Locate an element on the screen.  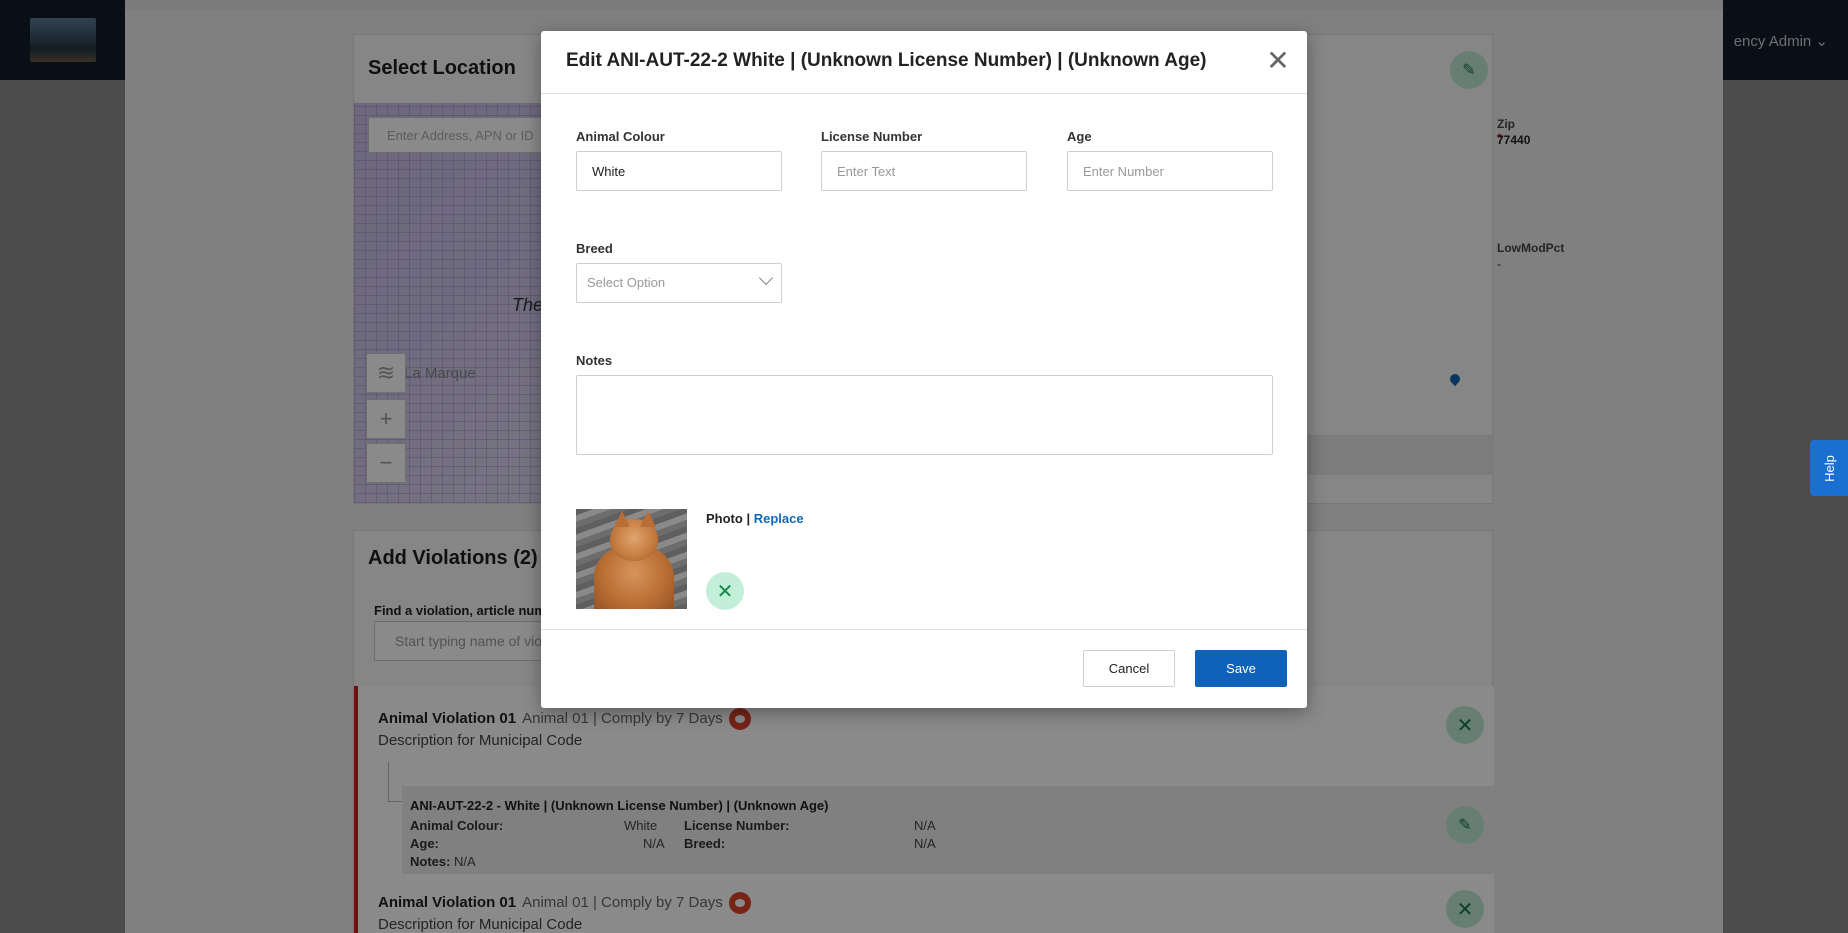
help-tab: Help is located at coordinates (1829, 468).